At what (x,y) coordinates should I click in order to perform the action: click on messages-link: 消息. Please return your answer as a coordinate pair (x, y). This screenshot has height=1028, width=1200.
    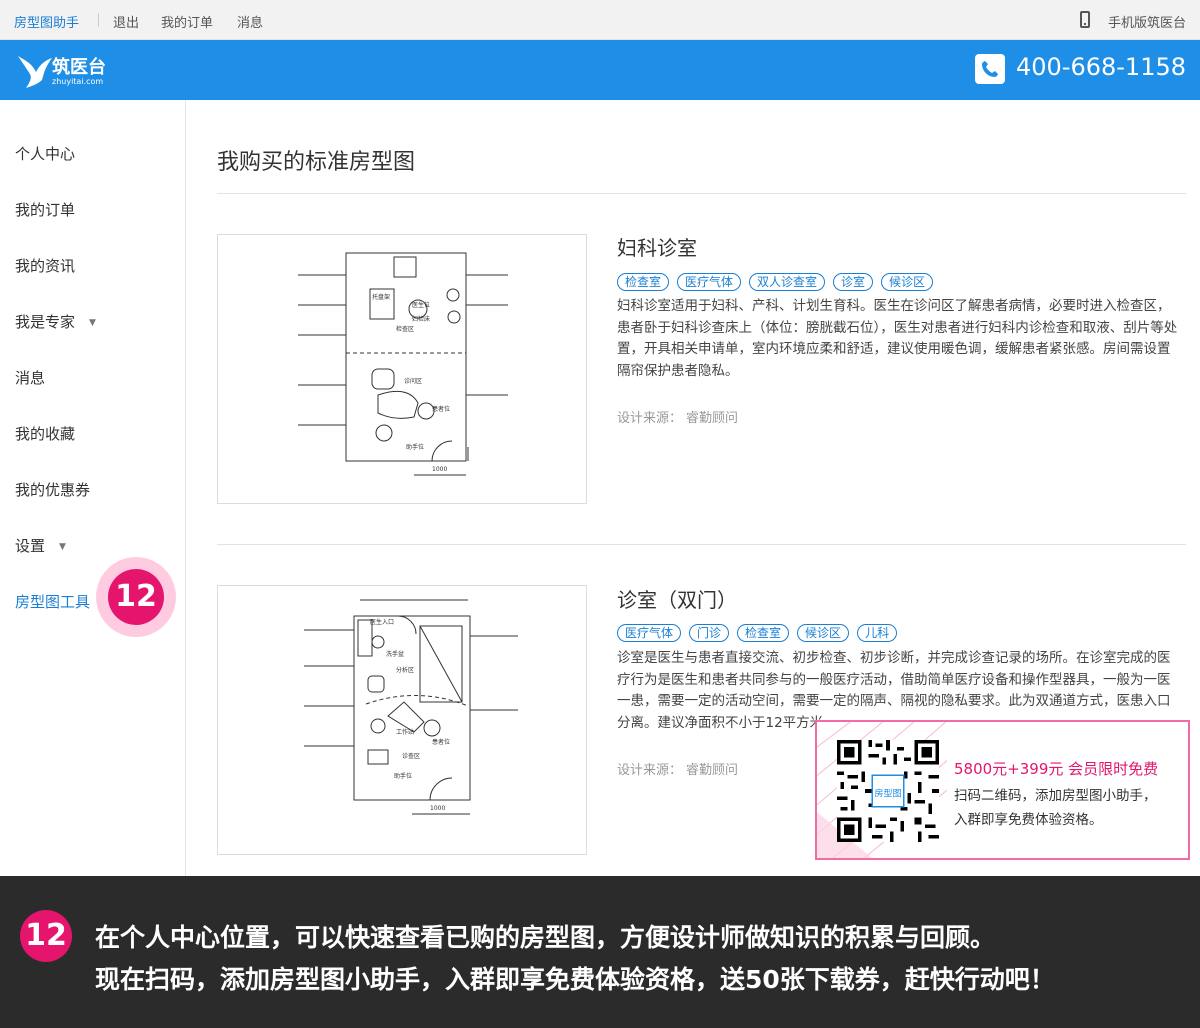
    Looking at the image, I should click on (250, 21).